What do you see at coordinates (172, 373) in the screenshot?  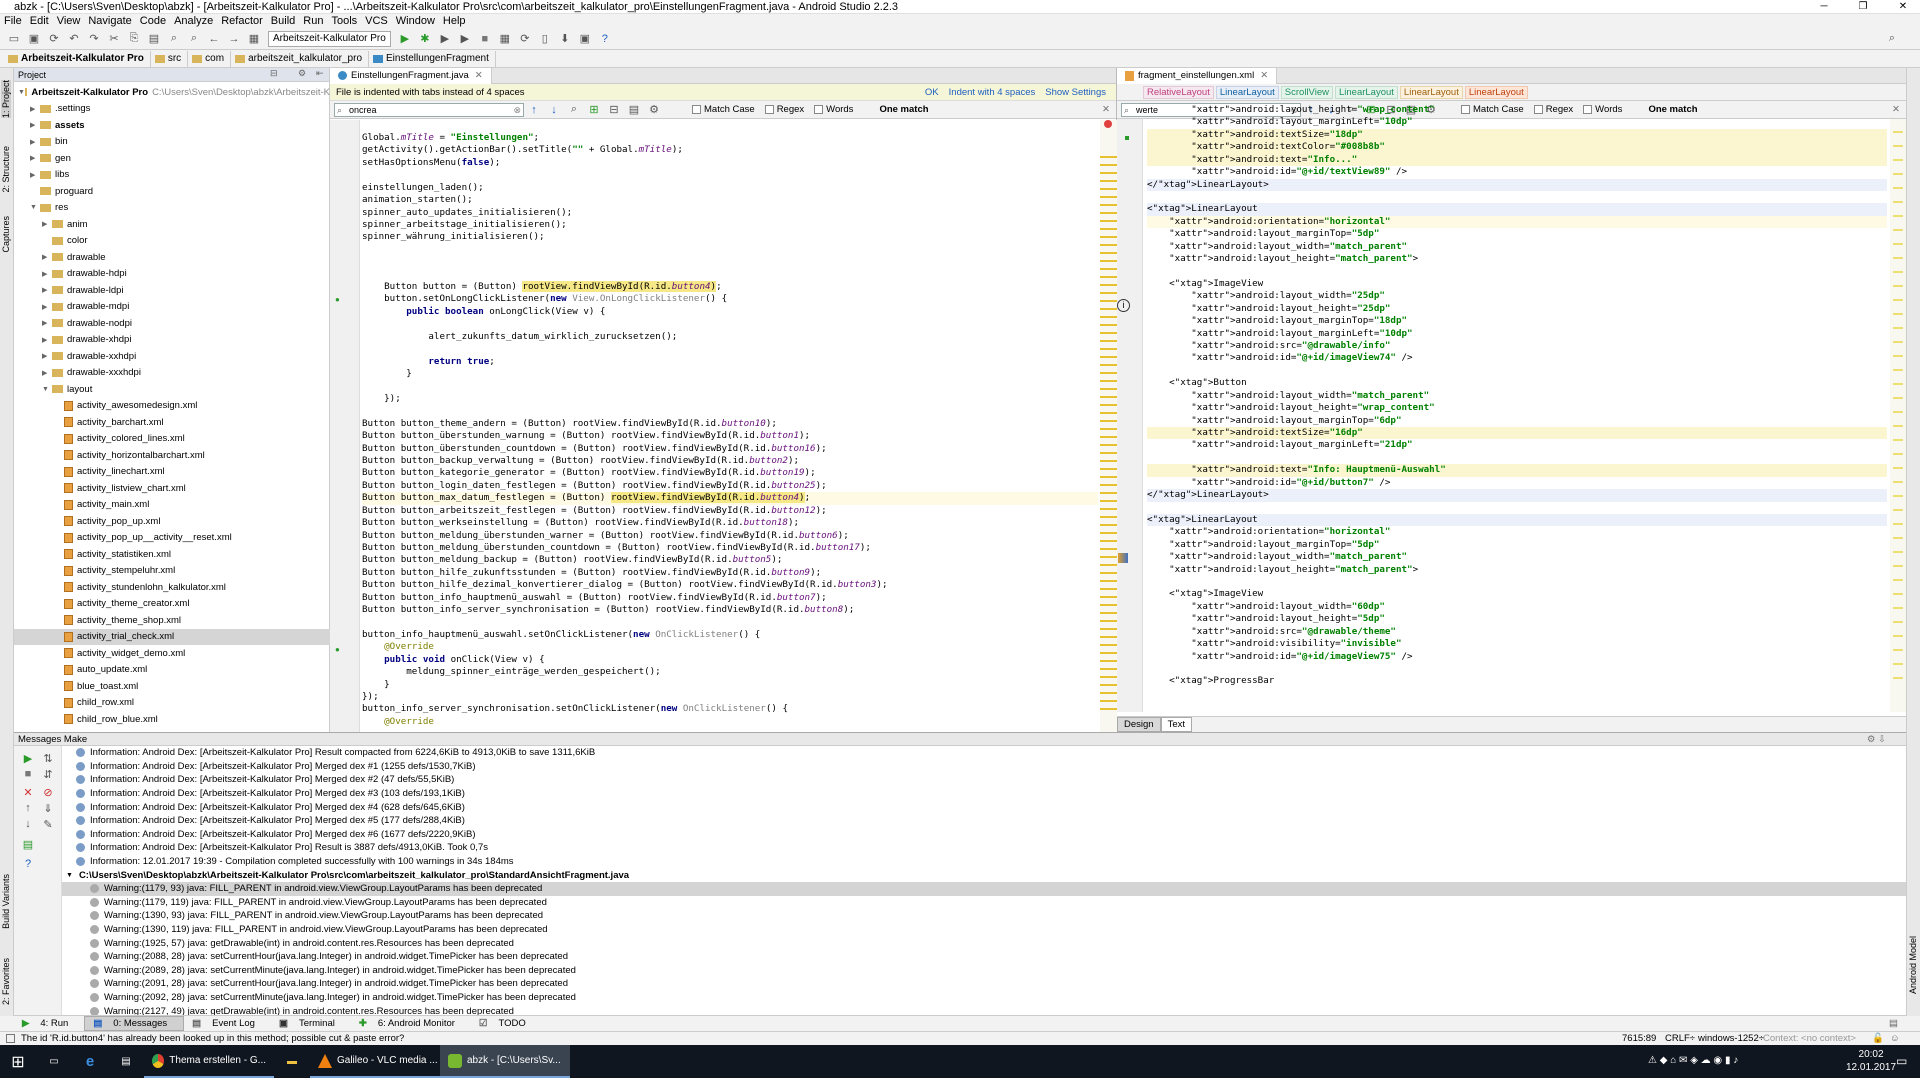 I see `tree-folder-item: ▶ drawable-xxxhdpi` at bounding box center [172, 373].